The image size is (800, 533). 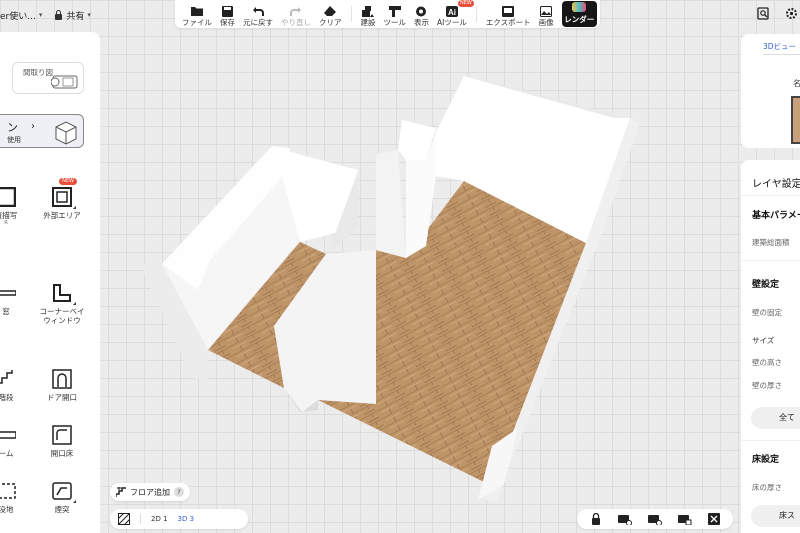 What do you see at coordinates (64, 82) in the screenshot?
I see `floorplan-scroll-icon` at bounding box center [64, 82].